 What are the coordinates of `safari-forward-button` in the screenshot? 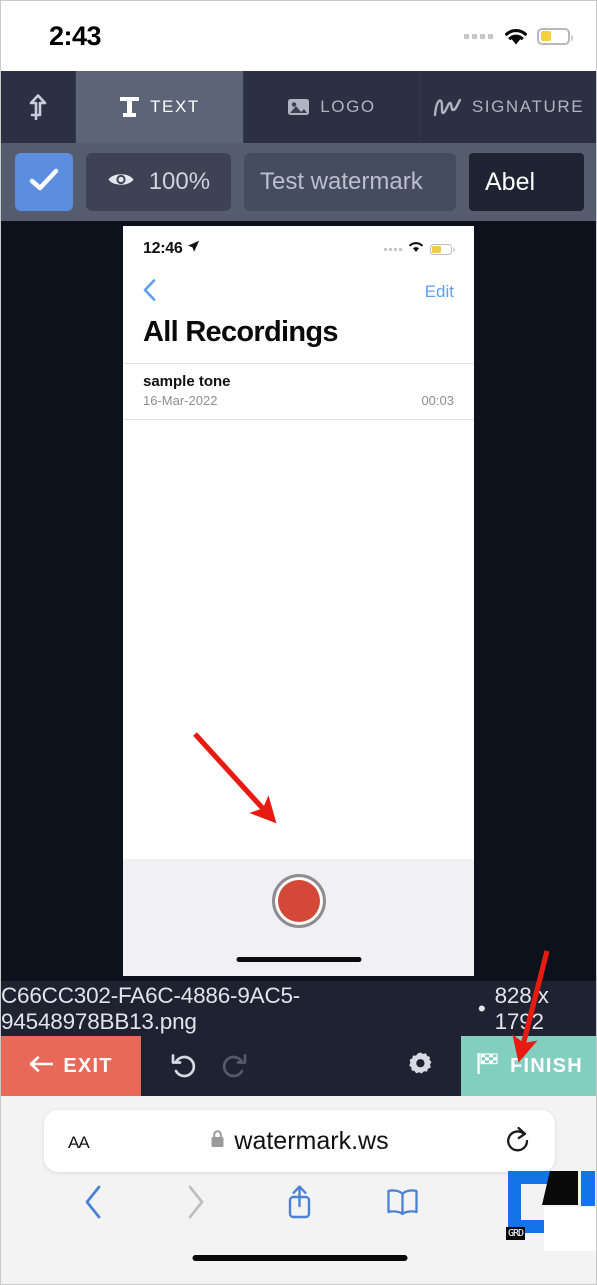 It's located at (195, 1204).